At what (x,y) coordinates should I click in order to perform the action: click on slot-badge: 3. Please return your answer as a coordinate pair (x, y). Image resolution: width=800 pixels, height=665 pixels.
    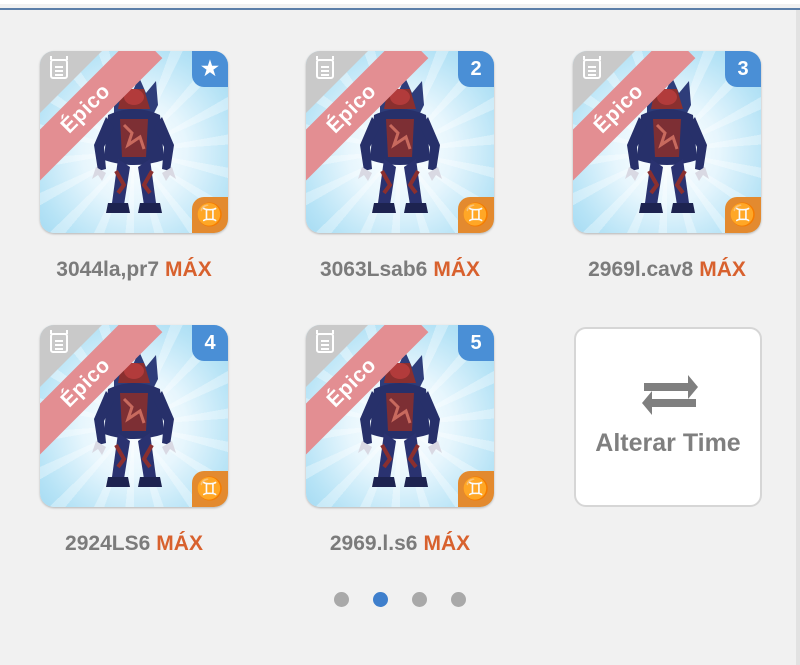
    Looking at the image, I should click on (743, 69).